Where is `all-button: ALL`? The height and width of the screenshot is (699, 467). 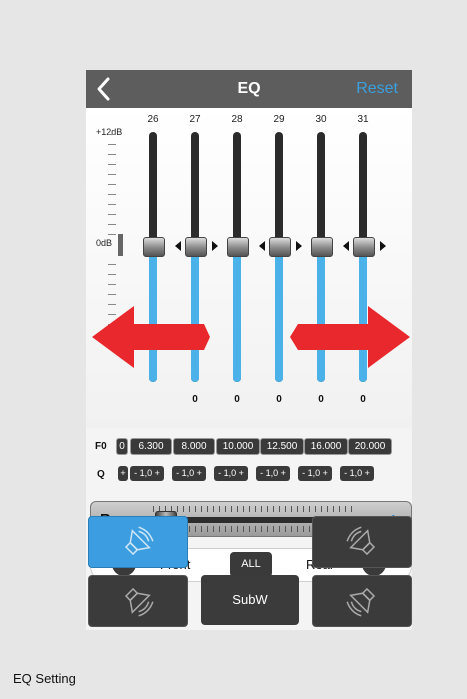 all-button: ALL is located at coordinates (251, 564).